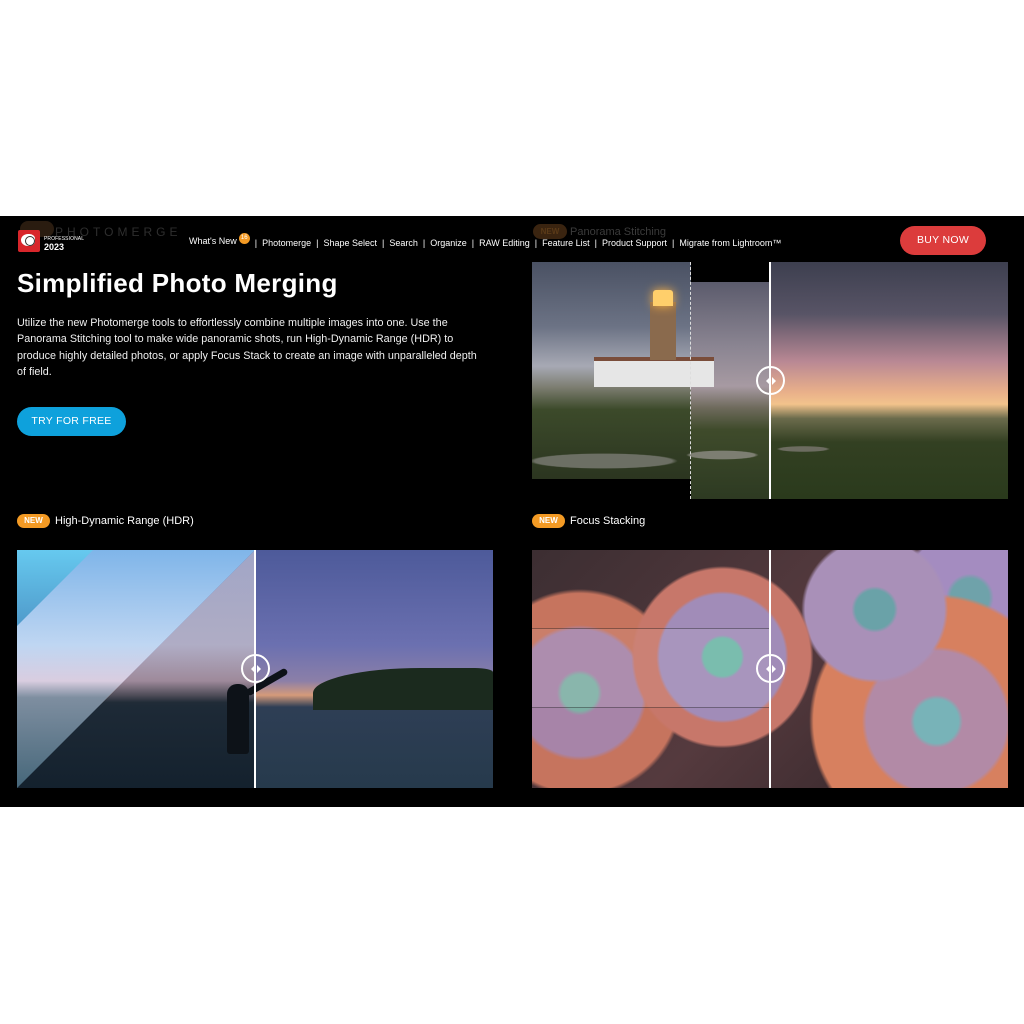 This screenshot has width=1024, height=1024. What do you see at coordinates (566, 243) in the screenshot?
I see `nav-feature-list: Feature List` at bounding box center [566, 243].